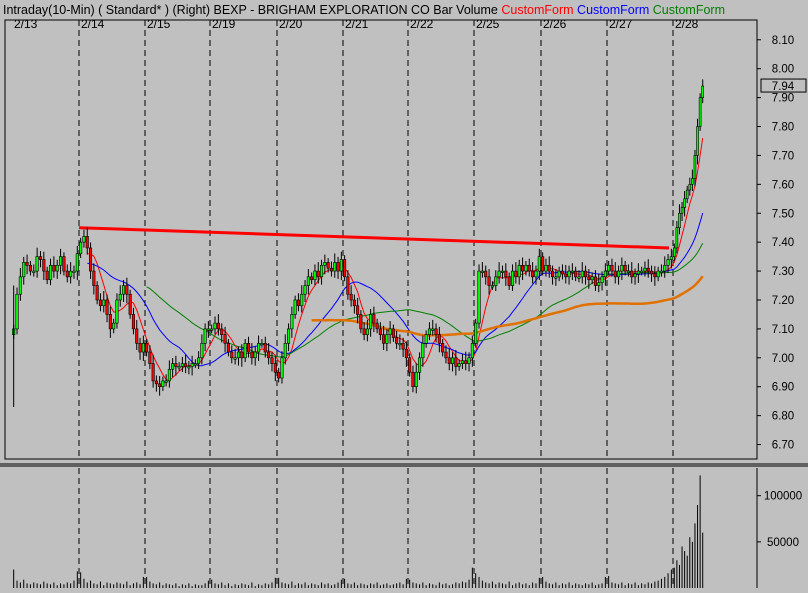 This screenshot has width=808, height=593. What do you see at coordinates (783, 214) in the screenshot?
I see `price-tick-label: 7.50` at bounding box center [783, 214].